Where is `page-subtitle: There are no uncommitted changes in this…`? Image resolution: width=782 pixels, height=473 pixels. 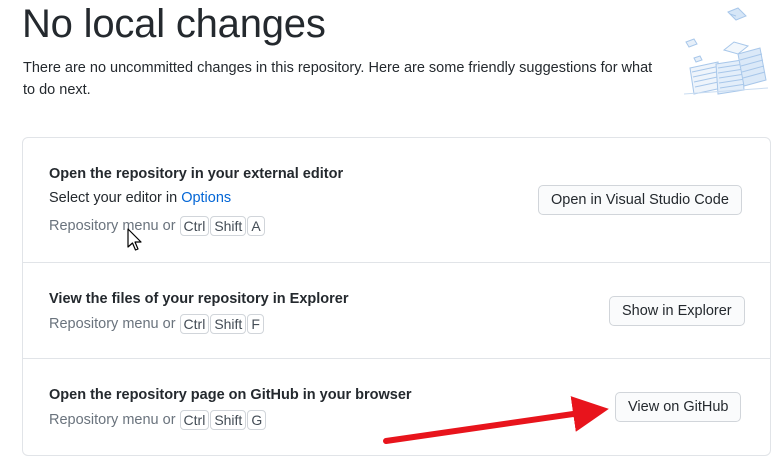 page-subtitle: There are no uncommitted changes in this… is located at coordinates (338, 79).